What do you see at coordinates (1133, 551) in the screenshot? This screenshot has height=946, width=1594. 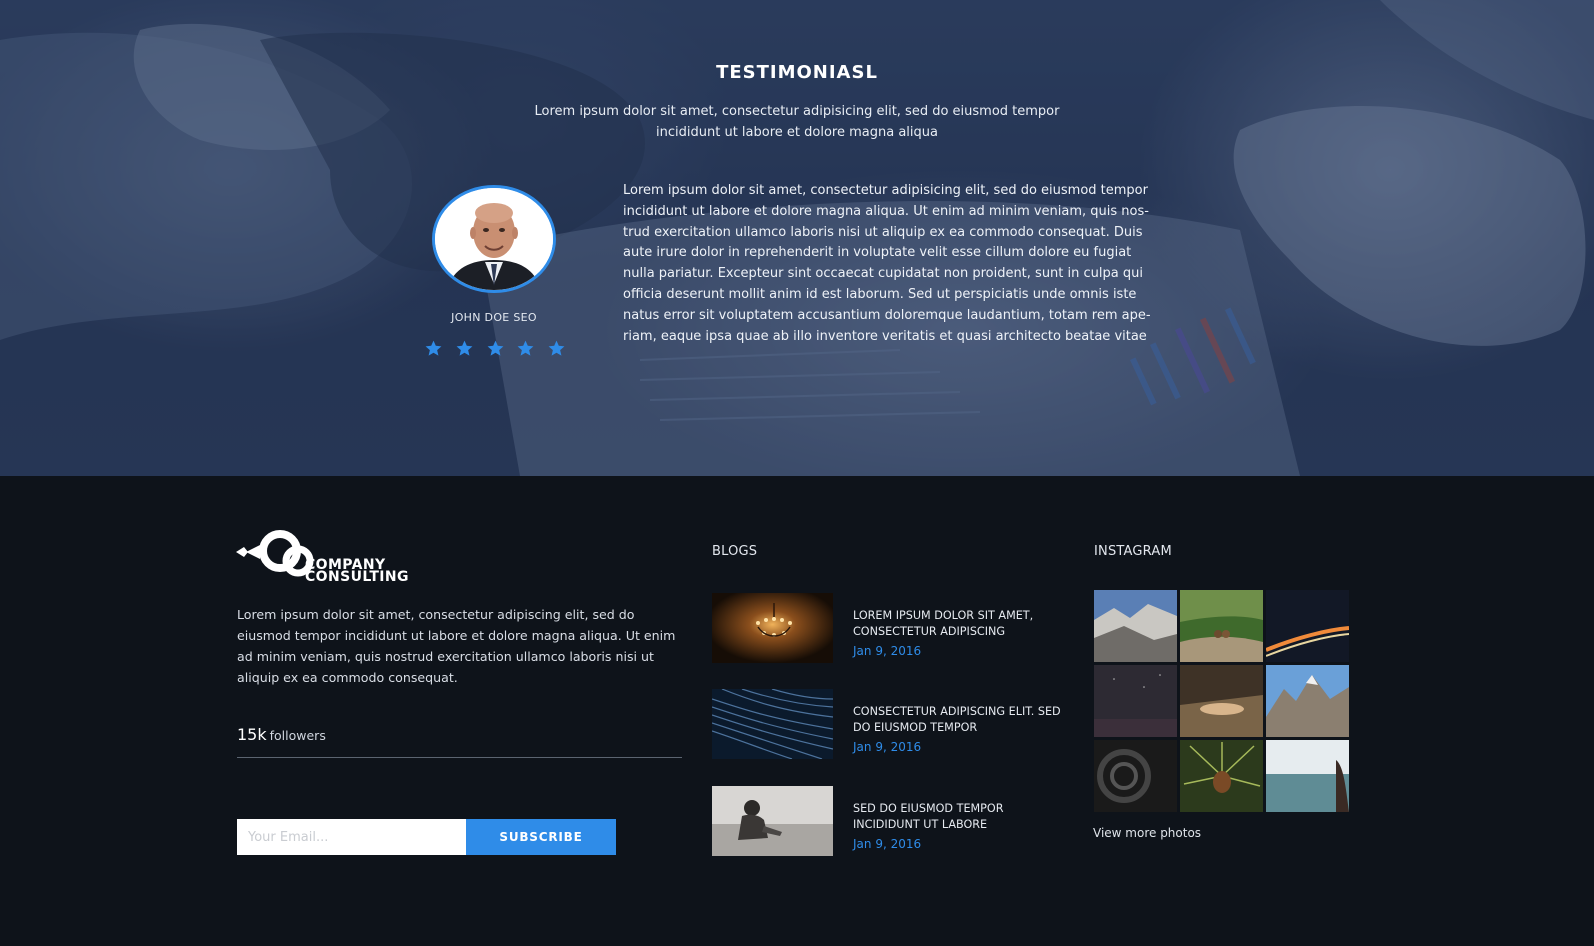 I see `instagram-heading: INSTAGRAM` at bounding box center [1133, 551].